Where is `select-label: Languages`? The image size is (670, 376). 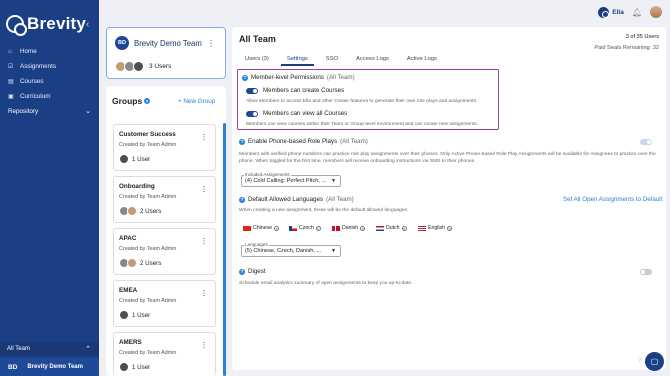
select-label: Languages is located at coordinates (256, 244).